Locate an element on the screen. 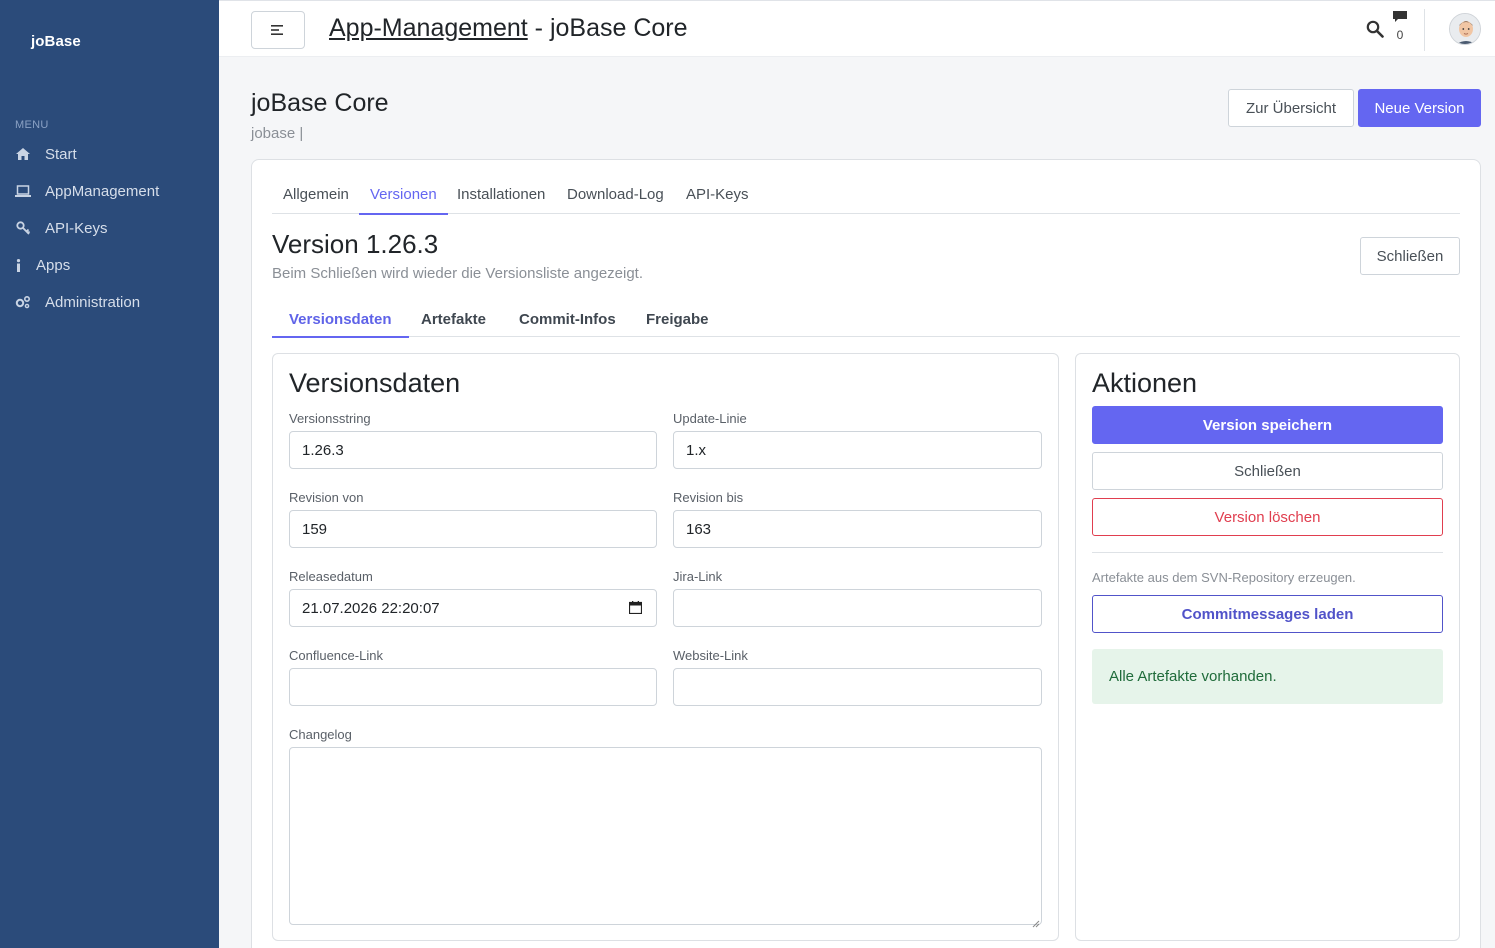 The width and height of the screenshot is (1495, 948). jira-link-label: Jira-Link is located at coordinates (698, 576).